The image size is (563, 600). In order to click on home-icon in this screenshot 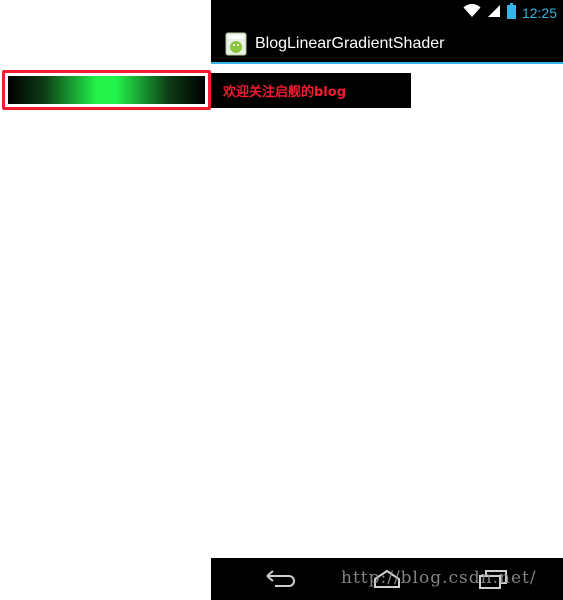, I will do `click(387, 579)`.